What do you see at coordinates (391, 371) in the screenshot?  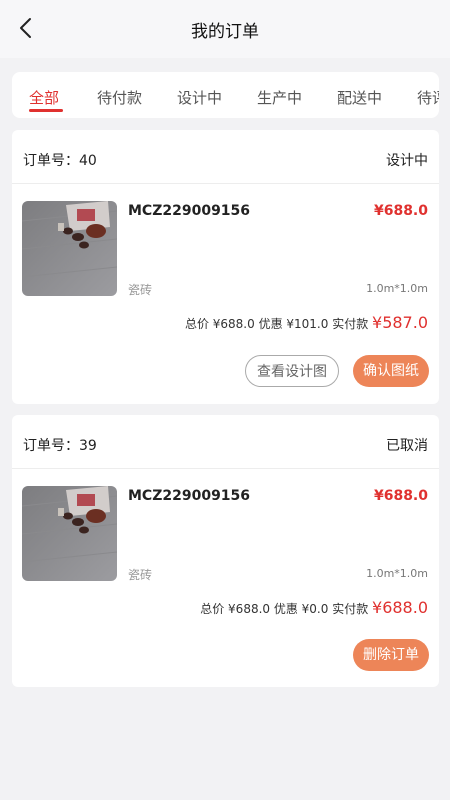 I see `confirm-drawing-button: 确认图纸` at bounding box center [391, 371].